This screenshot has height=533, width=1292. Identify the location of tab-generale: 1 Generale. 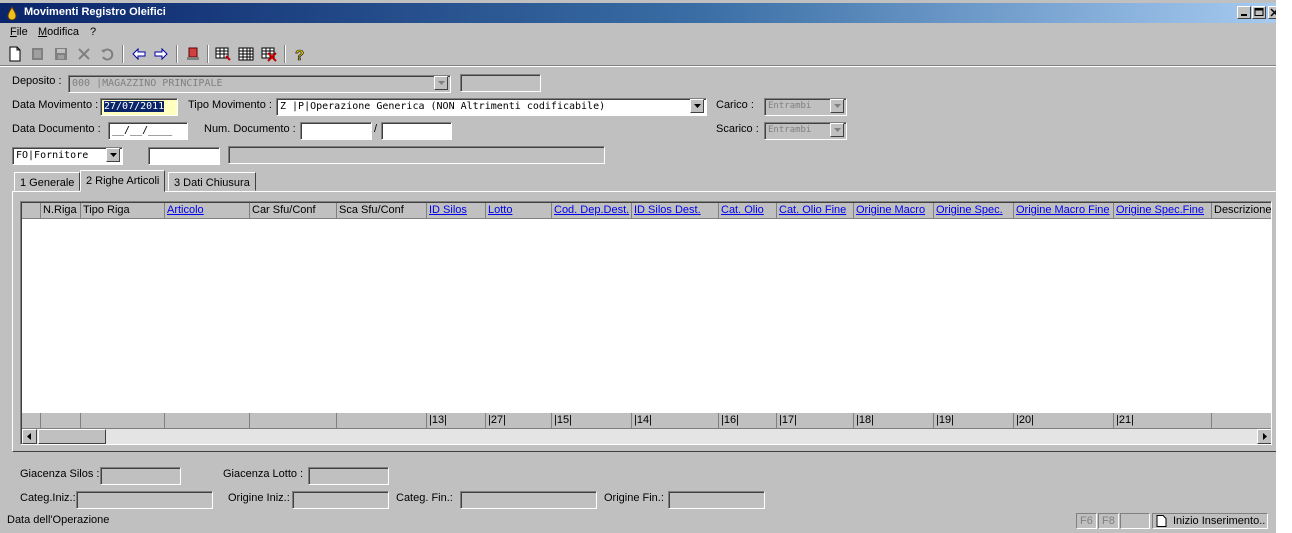
(47, 181).